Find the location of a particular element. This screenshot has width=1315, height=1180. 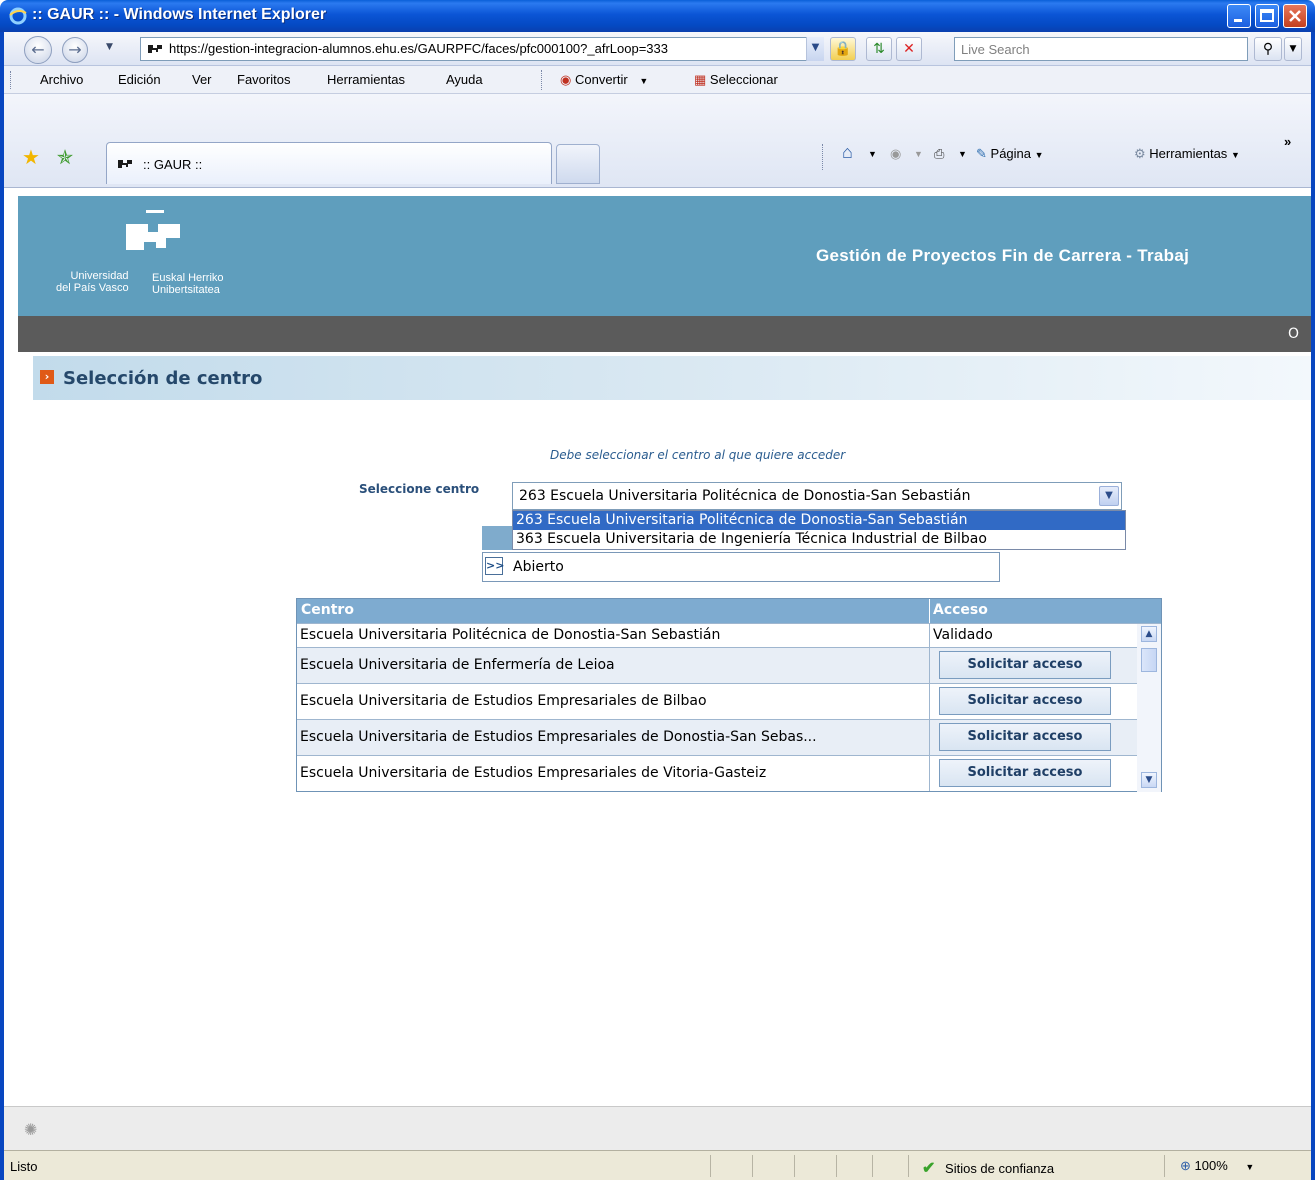

maximize-button is located at coordinates (1267, 16).